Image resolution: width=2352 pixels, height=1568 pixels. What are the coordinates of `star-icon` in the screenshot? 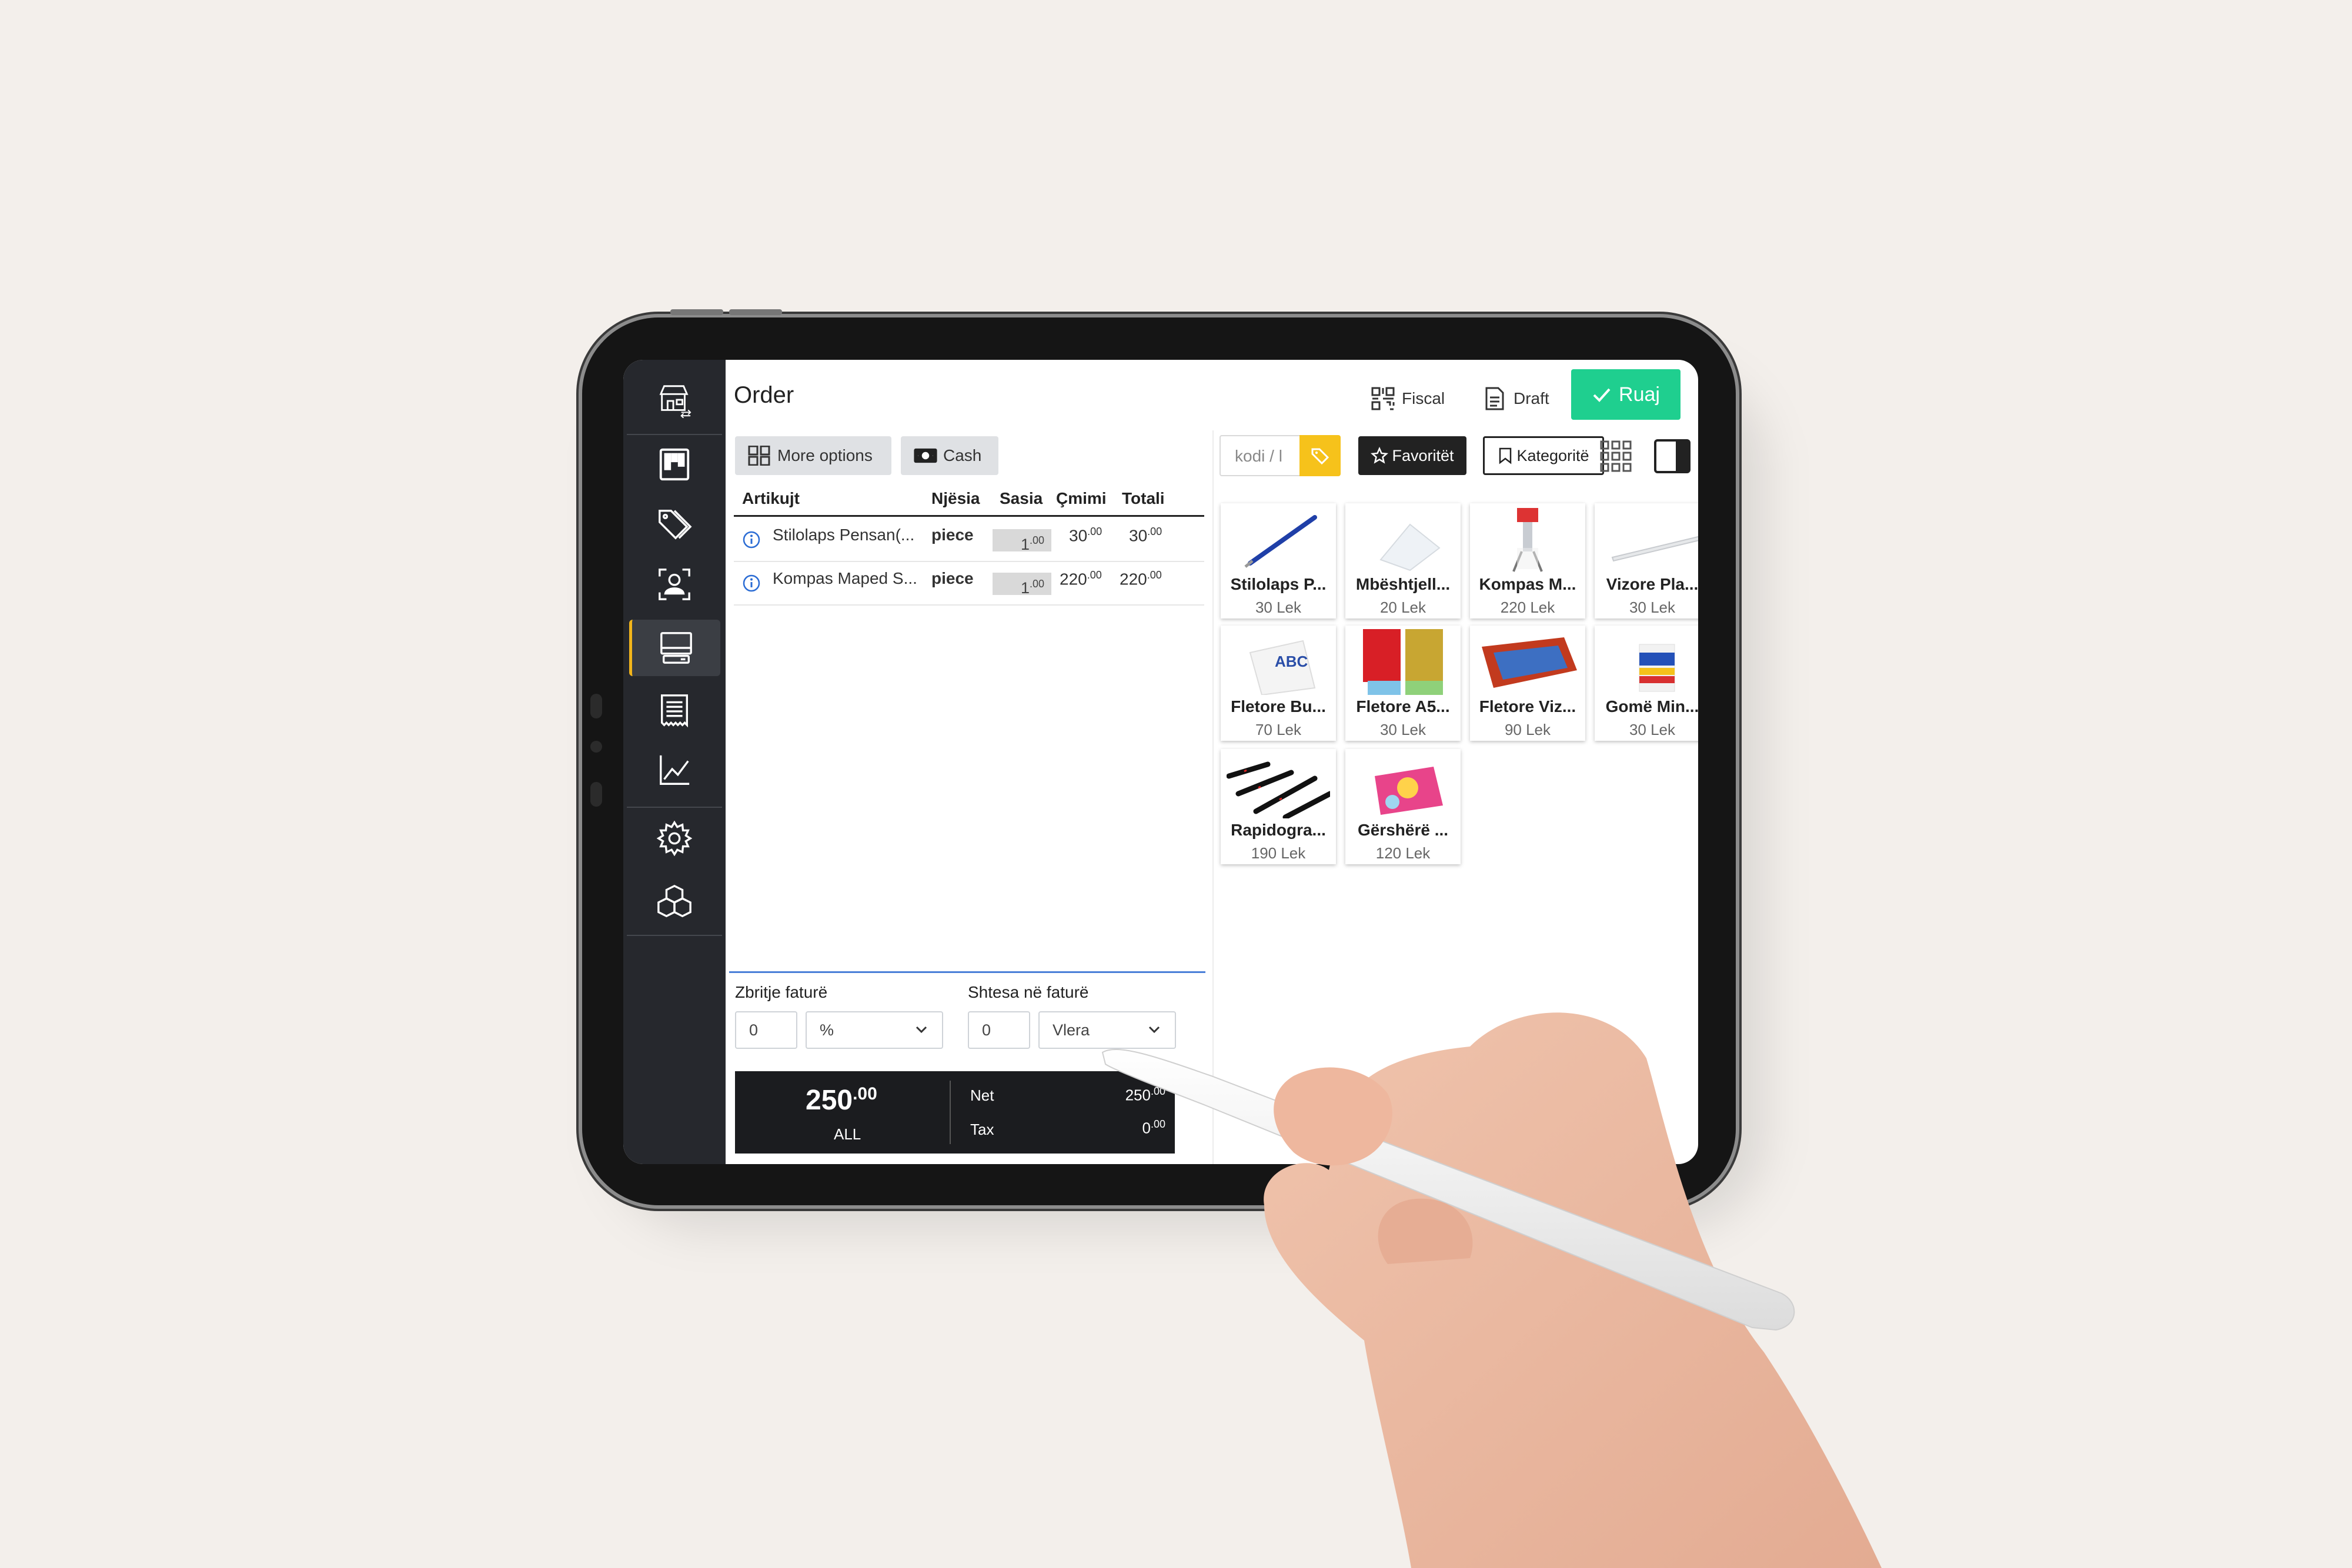 It's located at (1380, 455).